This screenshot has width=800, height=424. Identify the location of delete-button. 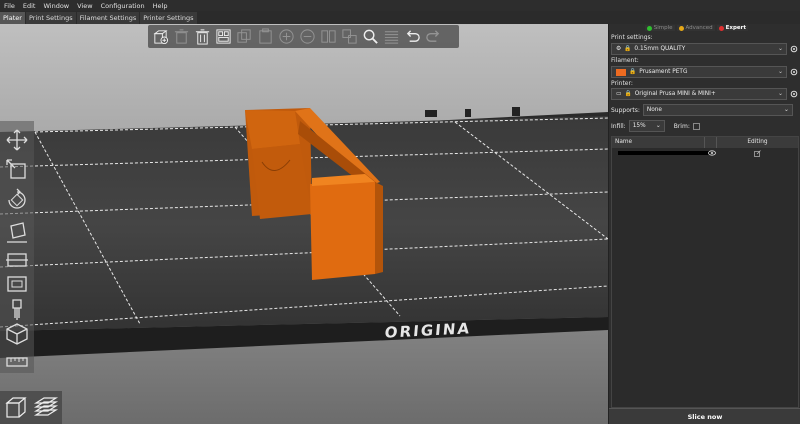
(181, 36).